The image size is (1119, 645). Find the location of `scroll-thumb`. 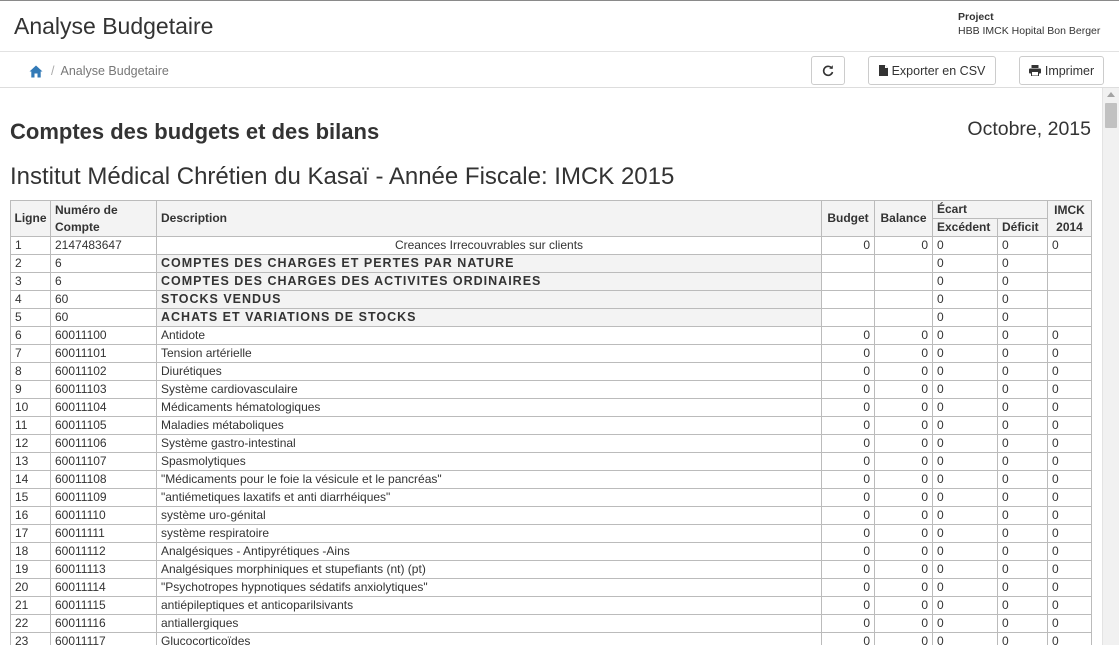

scroll-thumb is located at coordinates (1111, 115).